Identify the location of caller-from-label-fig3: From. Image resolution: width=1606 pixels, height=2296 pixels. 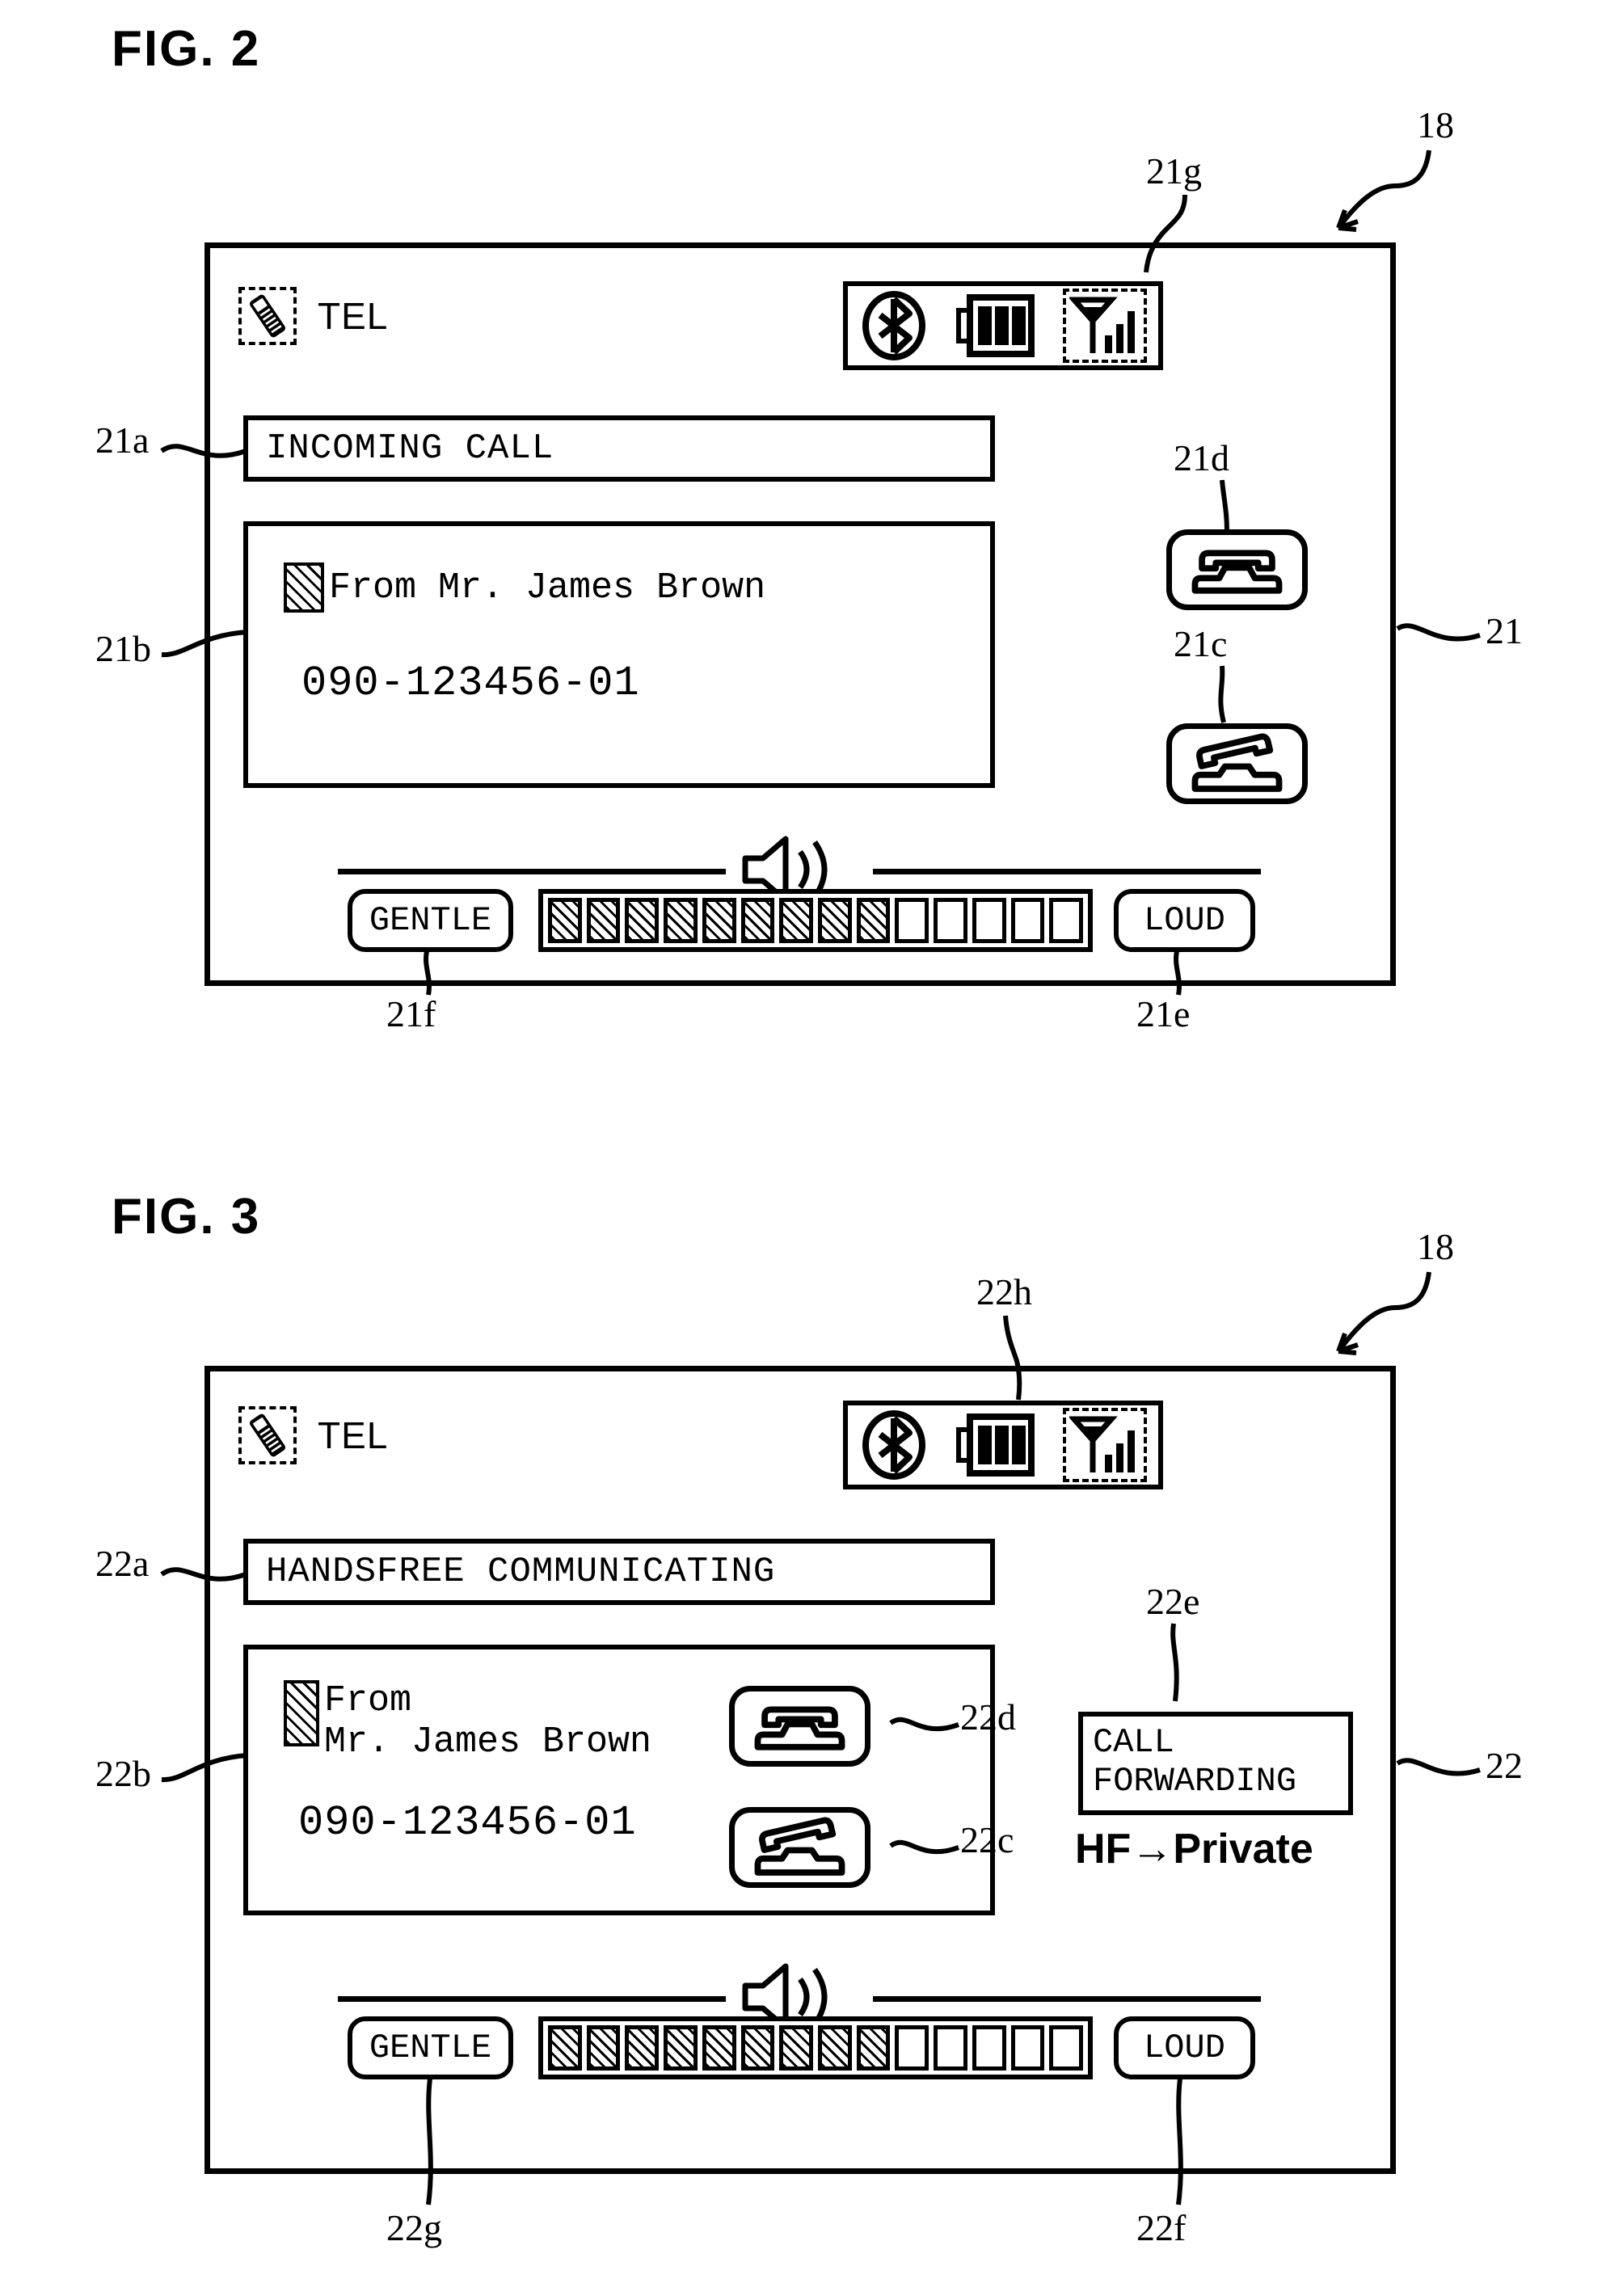
(368, 1700).